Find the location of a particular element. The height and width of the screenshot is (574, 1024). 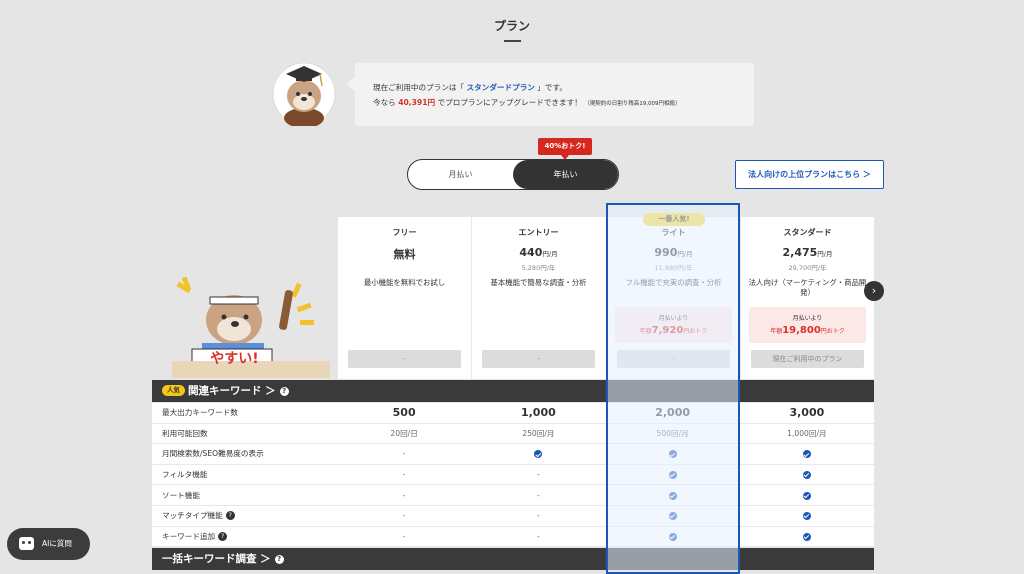

plan-description: 最小機能を無料でお試し is located at coordinates (404, 282).